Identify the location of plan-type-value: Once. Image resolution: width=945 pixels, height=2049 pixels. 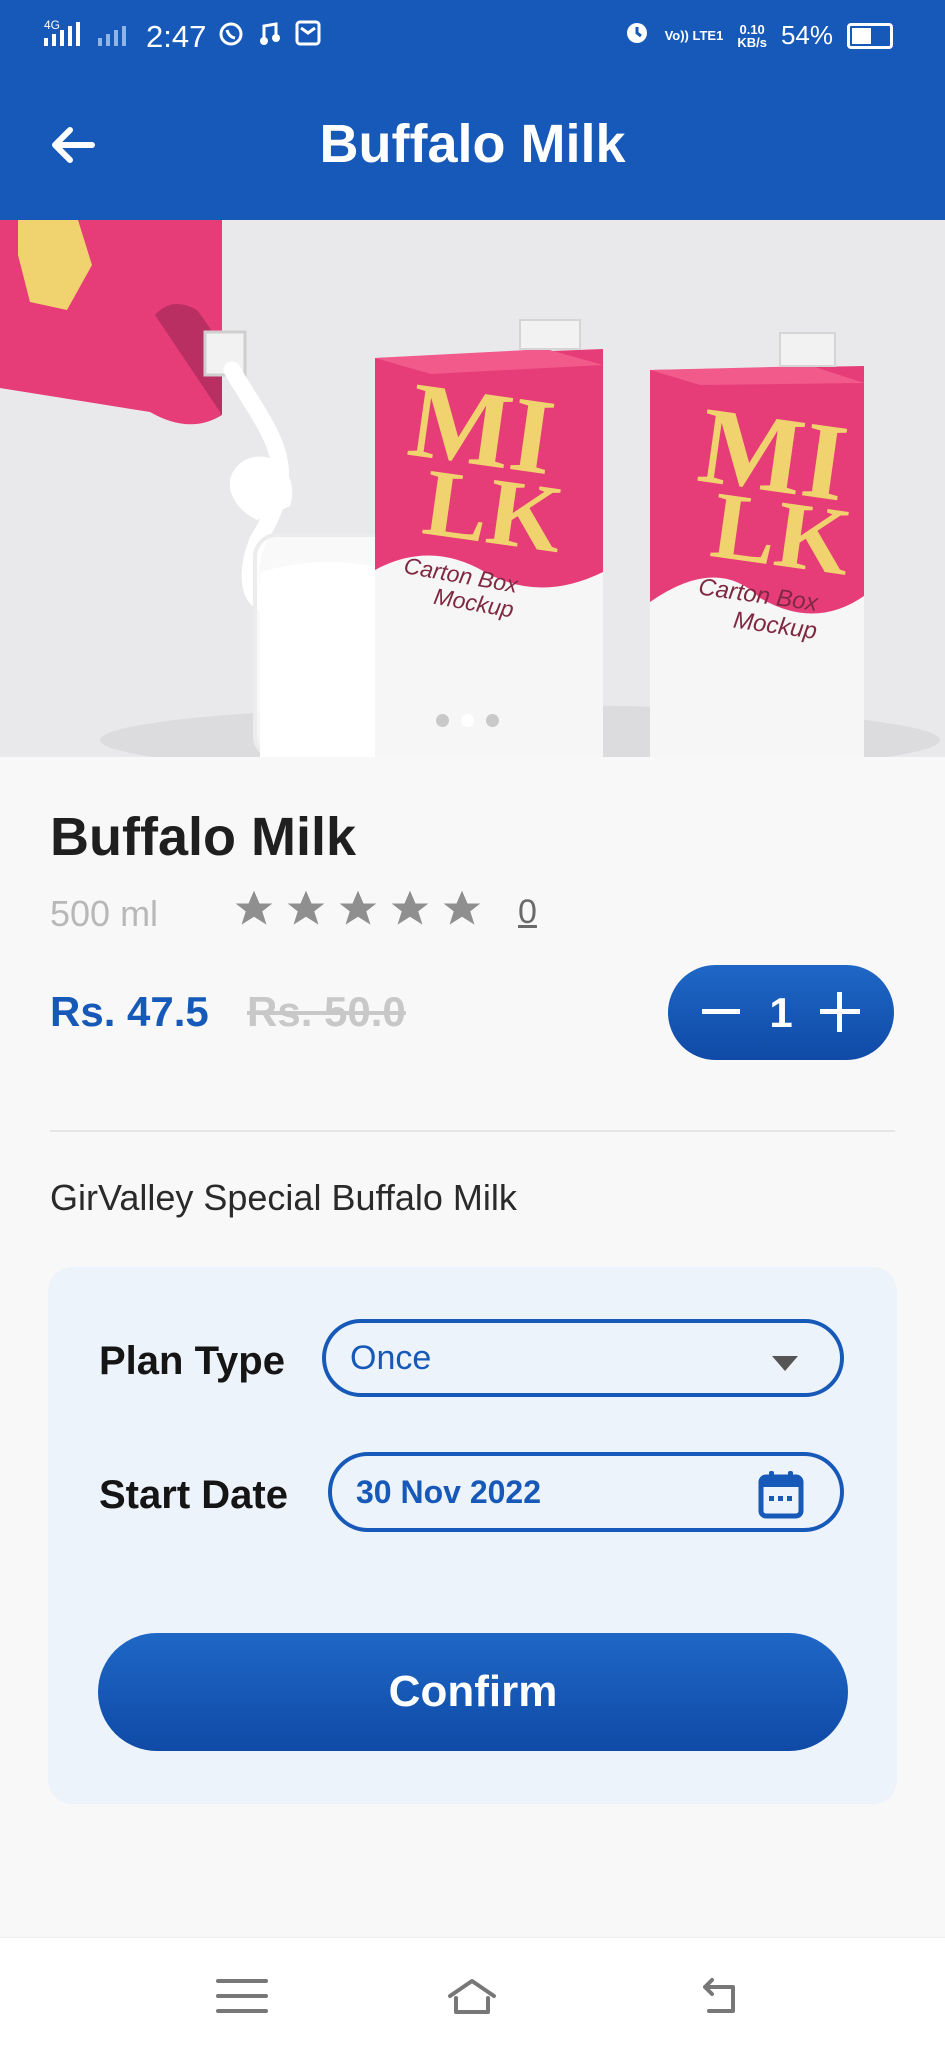
(391, 1358).